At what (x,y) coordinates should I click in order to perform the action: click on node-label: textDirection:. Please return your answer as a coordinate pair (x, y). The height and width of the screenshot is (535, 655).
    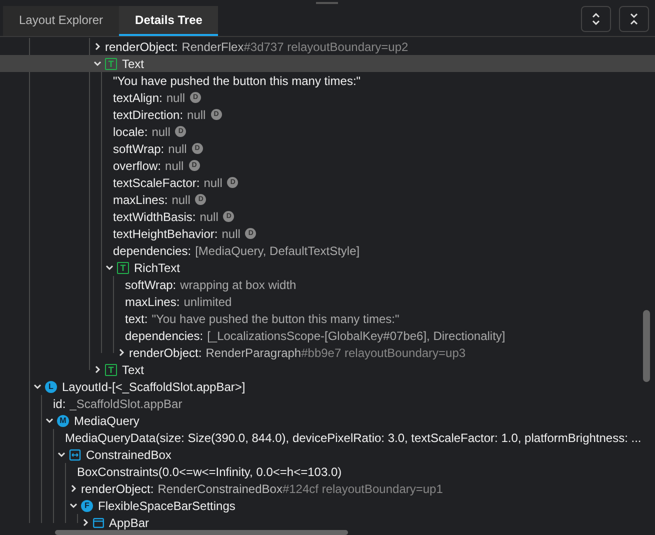
    Looking at the image, I should click on (148, 115).